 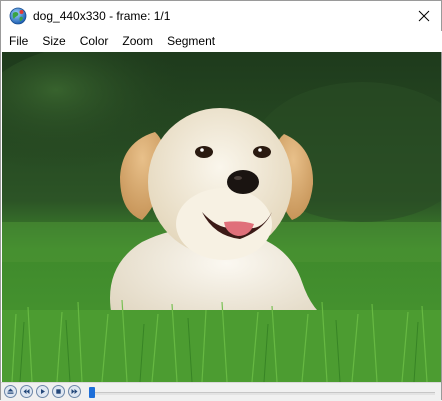 I want to click on close-button, so click(x=424, y=16).